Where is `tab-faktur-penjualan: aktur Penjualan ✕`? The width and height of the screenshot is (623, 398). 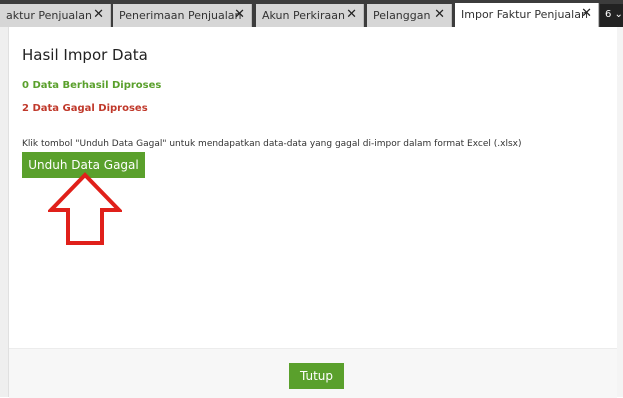 tab-faktur-penjualan: aktur Penjualan ✕ is located at coordinates (55, 15).